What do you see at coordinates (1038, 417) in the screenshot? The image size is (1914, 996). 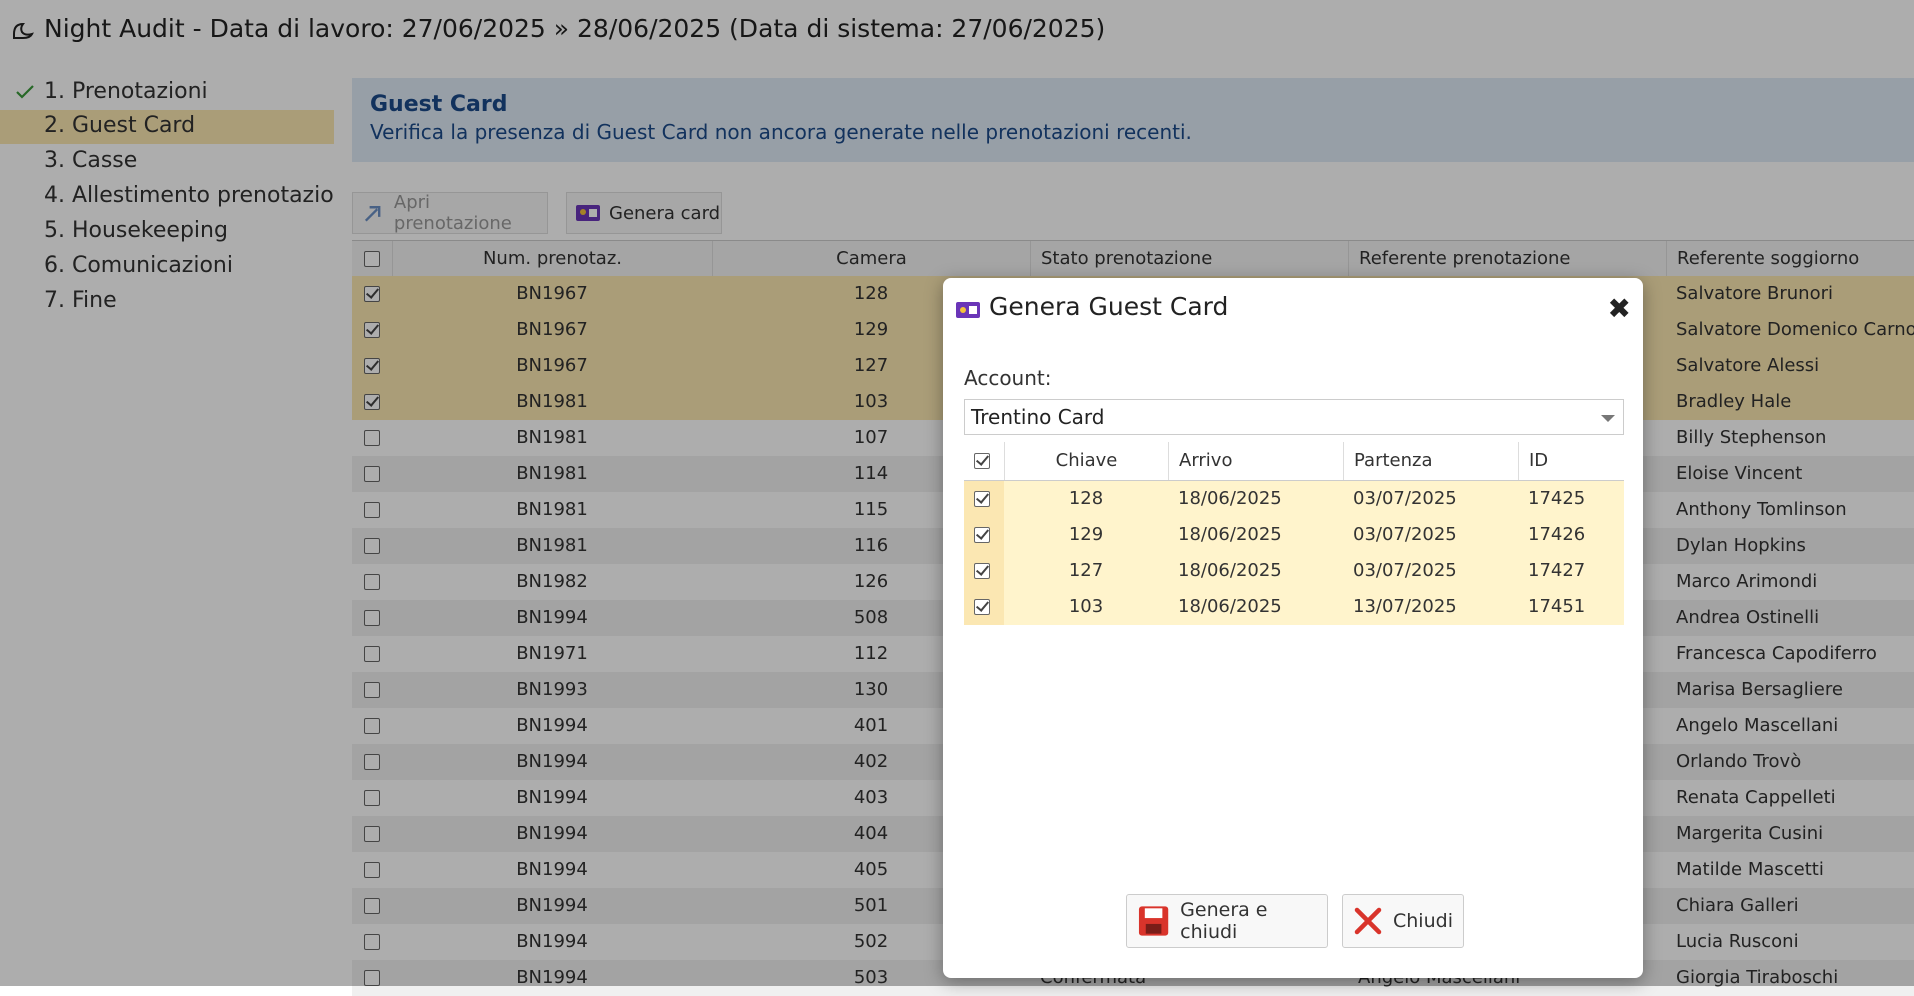 I see `account-value: Trentino Card` at bounding box center [1038, 417].